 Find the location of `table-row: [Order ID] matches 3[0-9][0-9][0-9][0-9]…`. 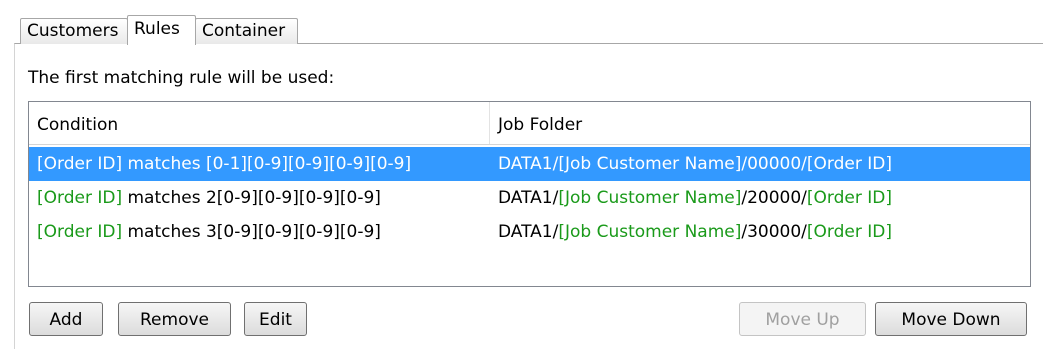

table-row: [Order ID] matches 3[0-9][0-9][0-9][0-9]… is located at coordinates (529, 232).